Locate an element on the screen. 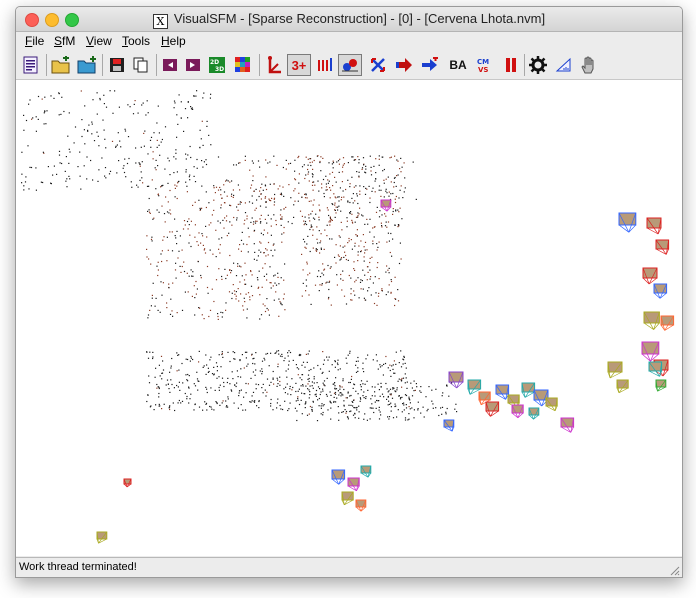  menu-help: Help is located at coordinates (173, 41).